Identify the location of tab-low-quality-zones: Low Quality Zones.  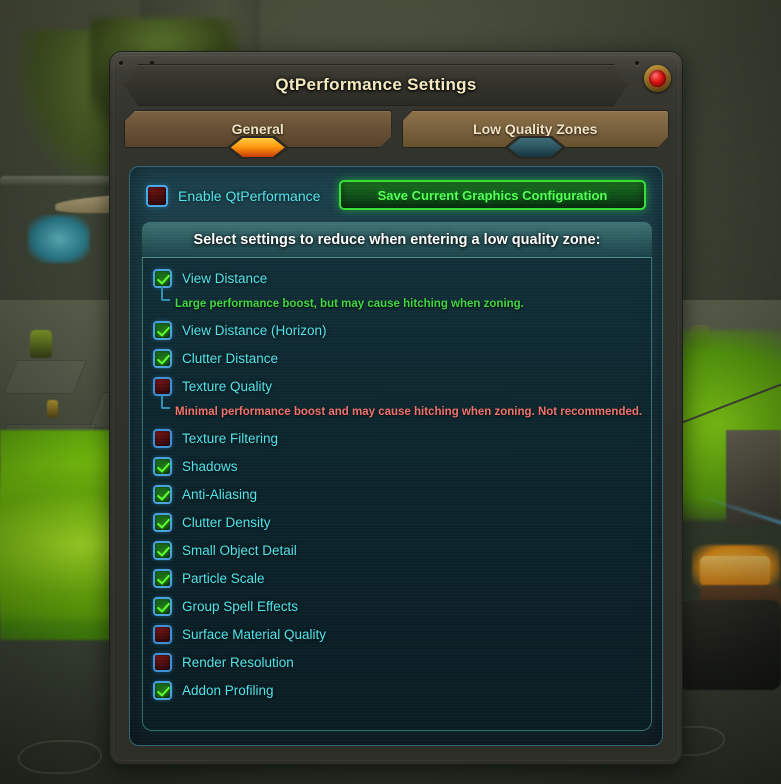
(536, 129).